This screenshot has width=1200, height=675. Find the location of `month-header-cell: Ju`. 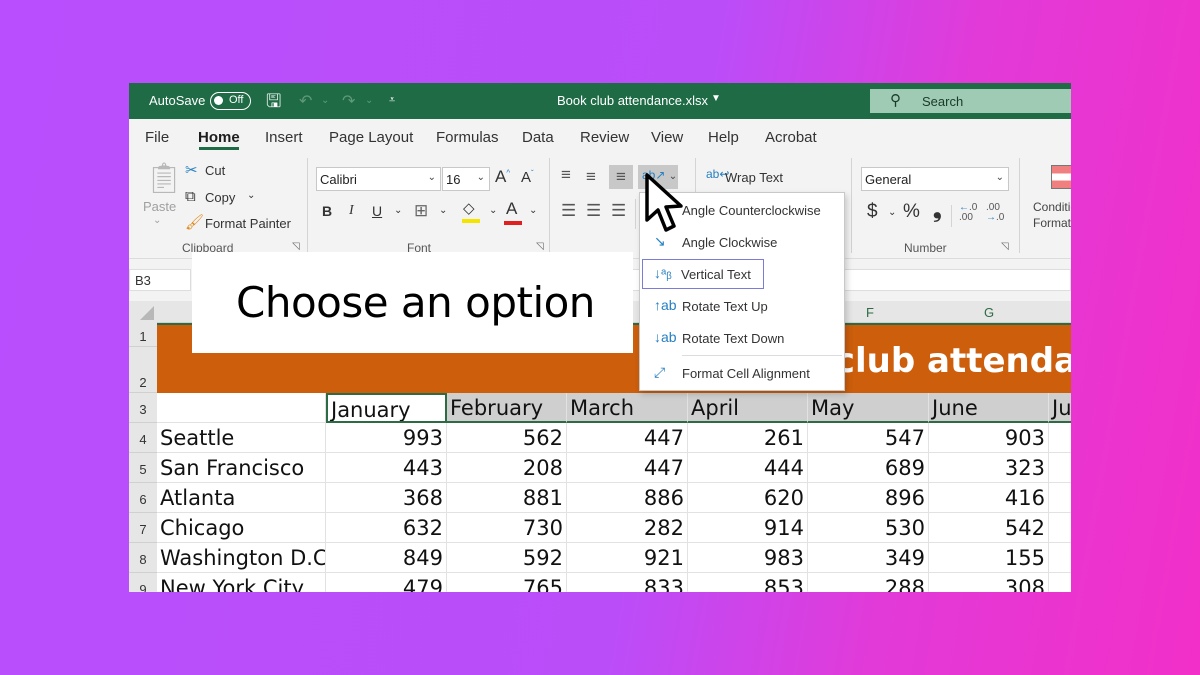

month-header-cell: Ju is located at coordinates (1060, 408).